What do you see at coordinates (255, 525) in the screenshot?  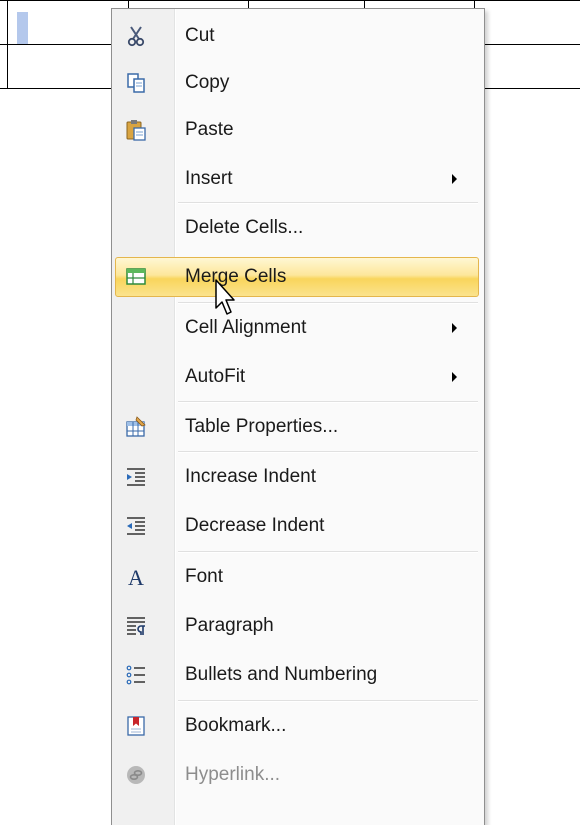 I see `menu-item-label: Decrease Indent` at bounding box center [255, 525].